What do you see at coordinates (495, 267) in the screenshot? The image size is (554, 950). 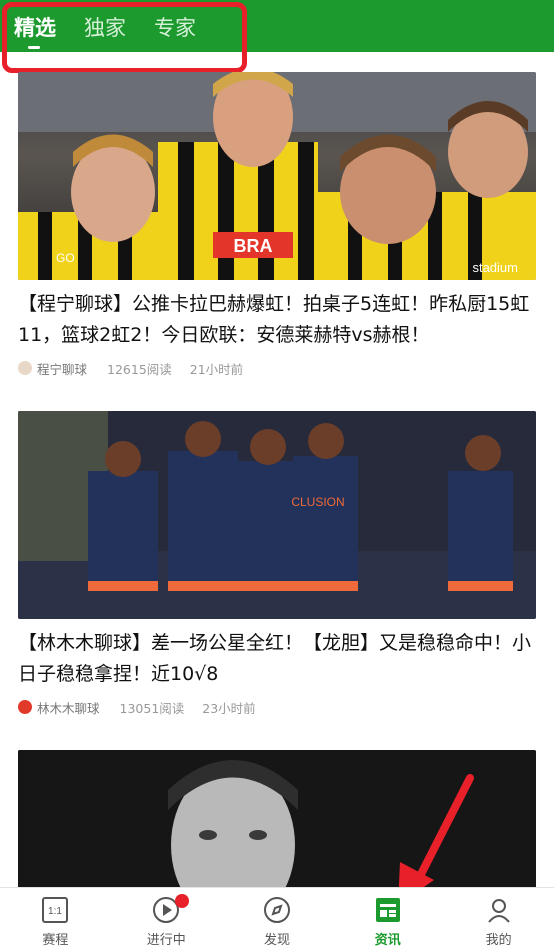 I see `jersey-sleeve-text: stadium` at bounding box center [495, 267].